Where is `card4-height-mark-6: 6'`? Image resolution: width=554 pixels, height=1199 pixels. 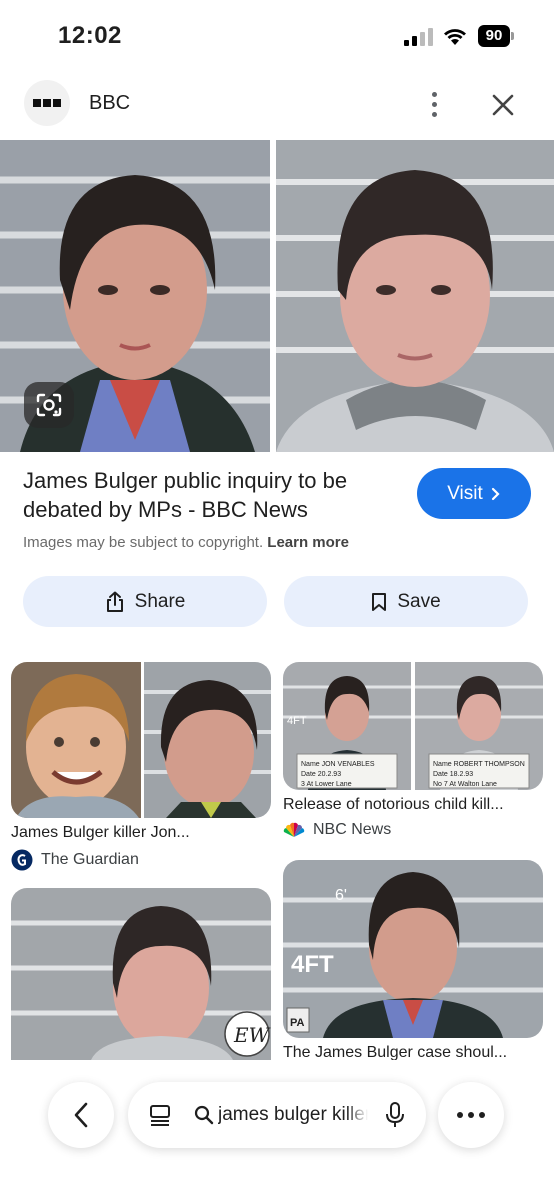 card4-height-mark-6: 6' is located at coordinates (341, 895).